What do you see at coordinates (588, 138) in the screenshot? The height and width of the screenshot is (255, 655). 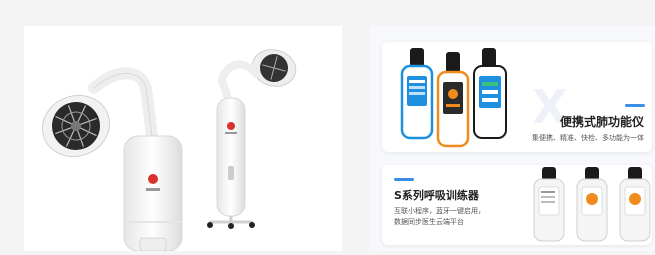 I see `spirometer-subtitle: 集便携、精准、快检、多功能为一体` at bounding box center [588, 138].